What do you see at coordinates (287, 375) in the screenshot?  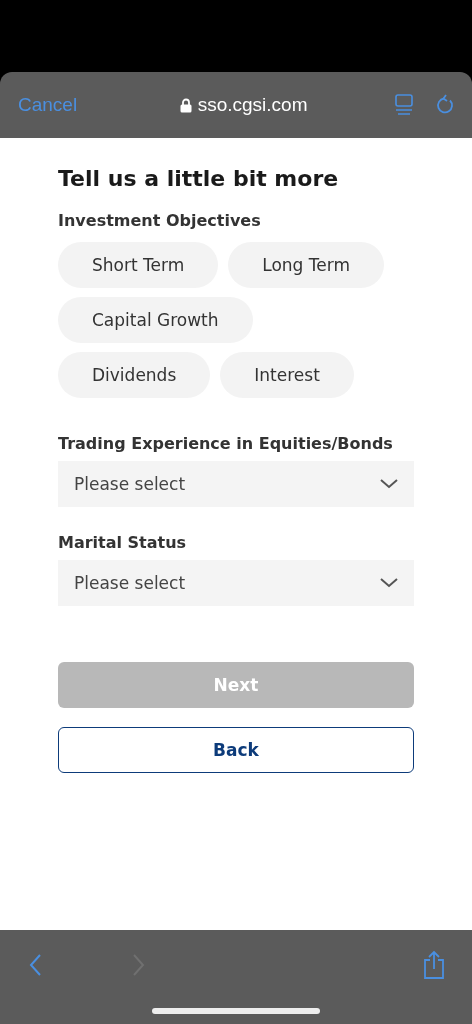 I see `objective-chip: Interest` at bounding box center [287, 375].